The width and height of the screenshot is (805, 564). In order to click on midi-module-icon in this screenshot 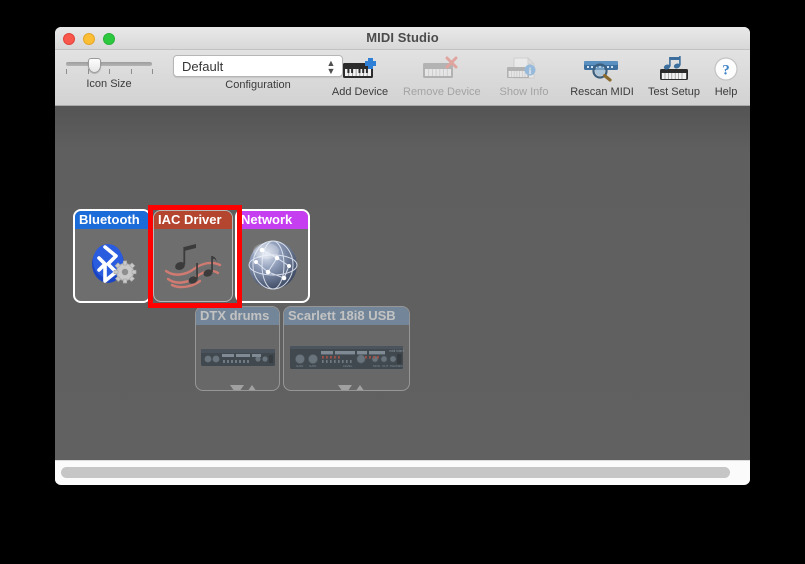, I will do `click(237, 357)`.